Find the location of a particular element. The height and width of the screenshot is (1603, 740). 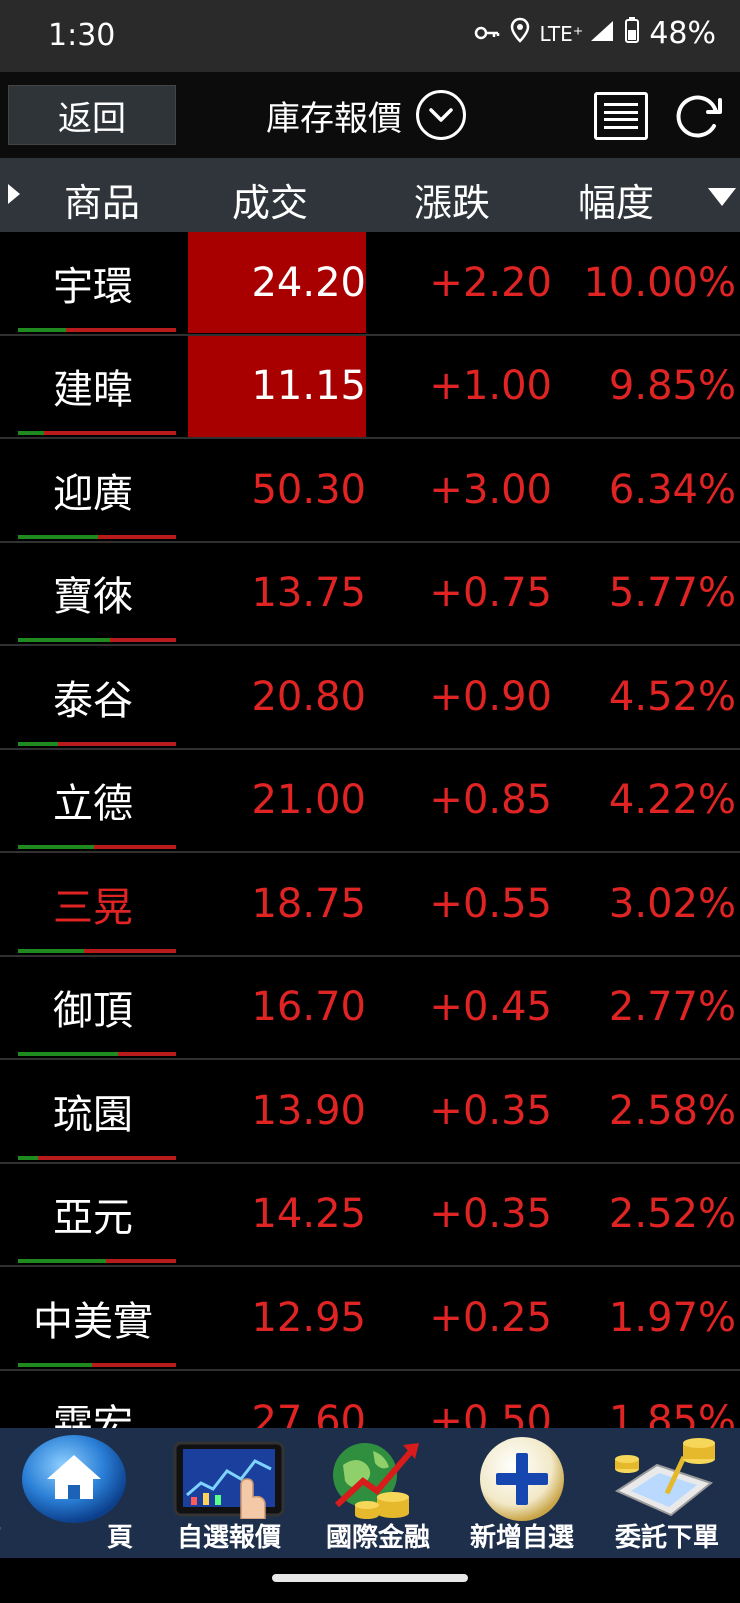

stock-price: 21.00 is located at coordinates (308, 800).